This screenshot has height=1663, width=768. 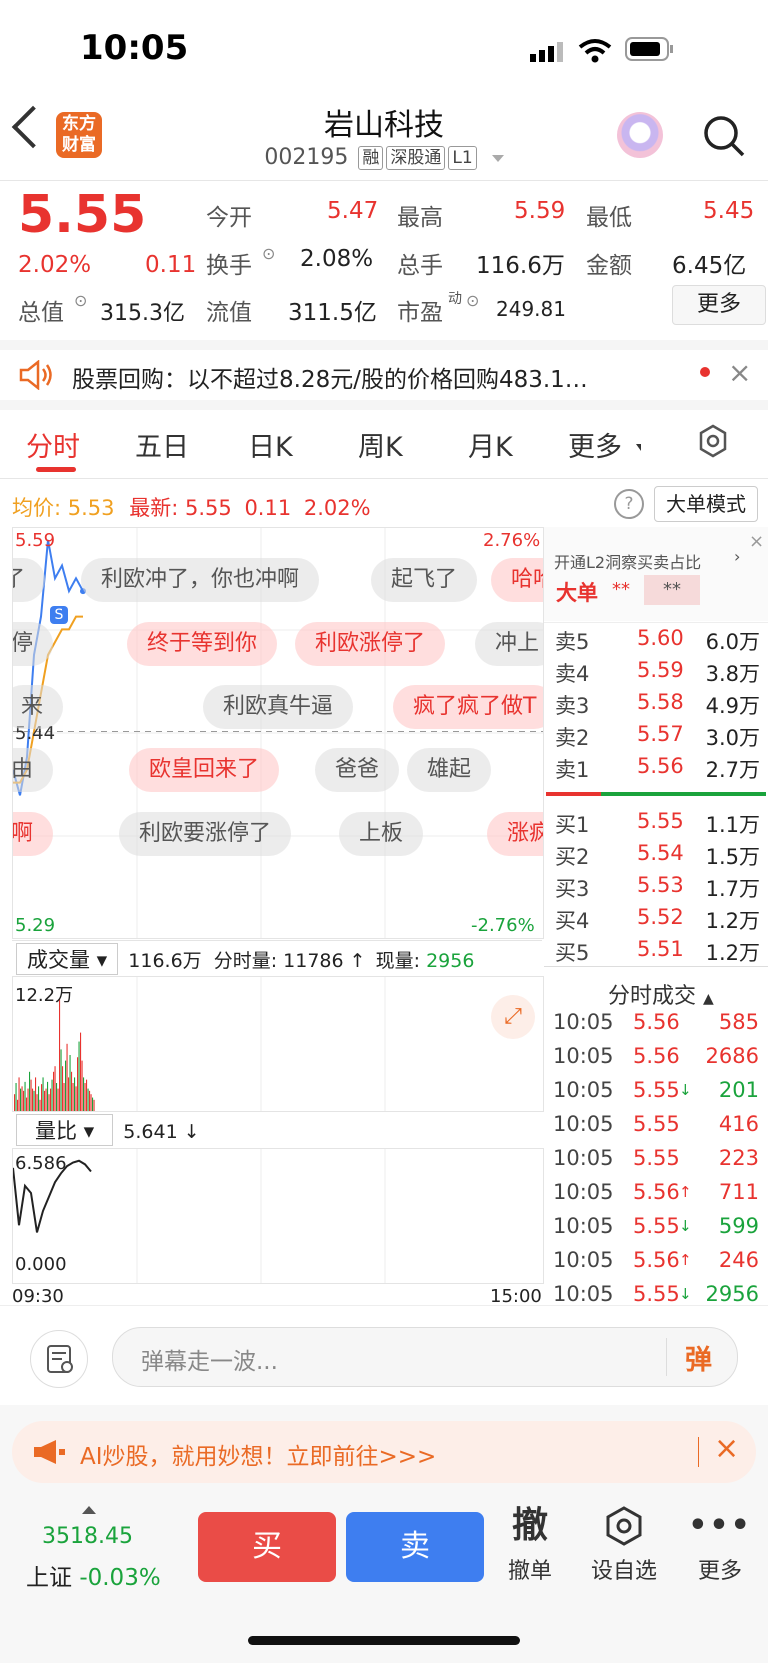 What do you see at coordinates (415, 1547) in the screenshot?
I see `sell-button: 卖` at bounding box center [415, 1547].